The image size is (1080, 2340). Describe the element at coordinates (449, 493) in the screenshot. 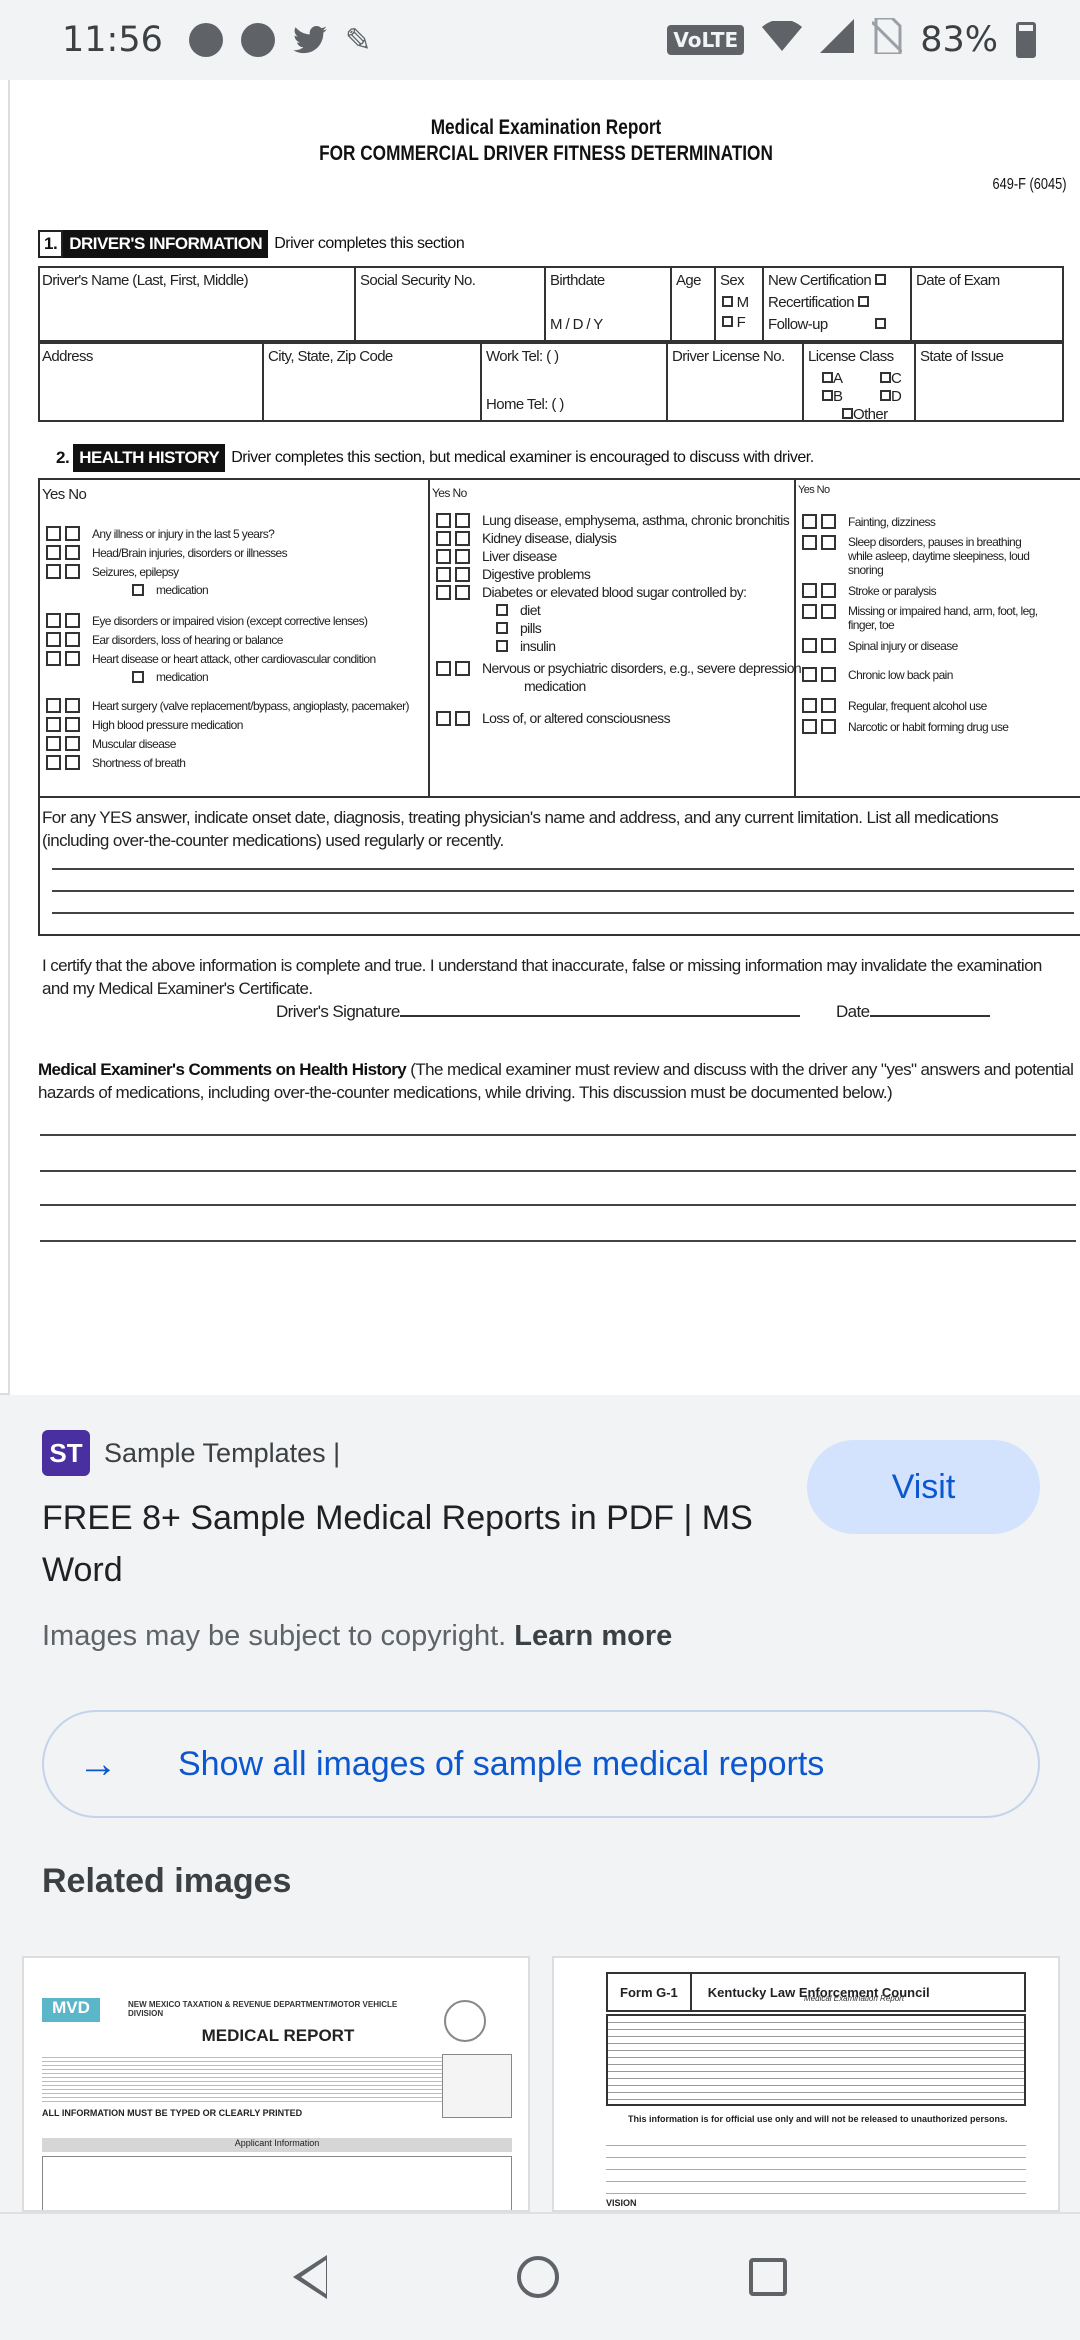

I see `yes-no-header-2: Yes No` at that location.